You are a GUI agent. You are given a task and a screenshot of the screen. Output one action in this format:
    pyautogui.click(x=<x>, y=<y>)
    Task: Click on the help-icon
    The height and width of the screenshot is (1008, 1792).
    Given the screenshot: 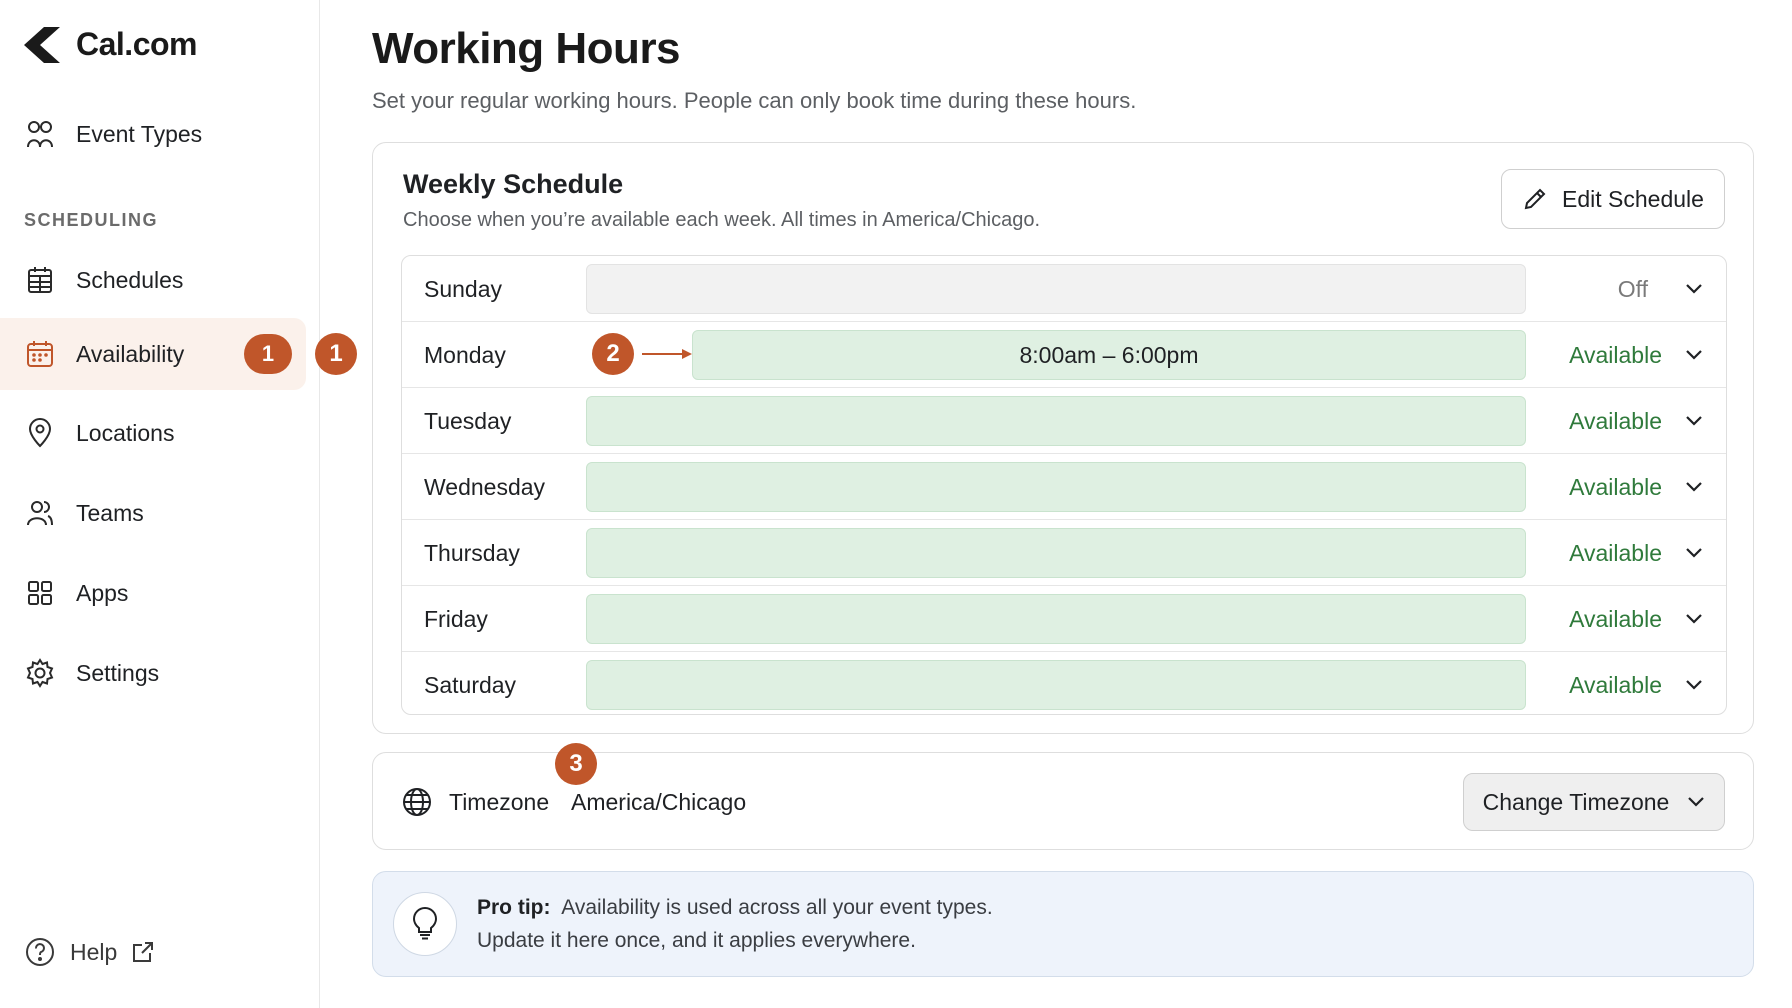 What is the action you would take?
    pyautogui.click(x=40, y=952)
    